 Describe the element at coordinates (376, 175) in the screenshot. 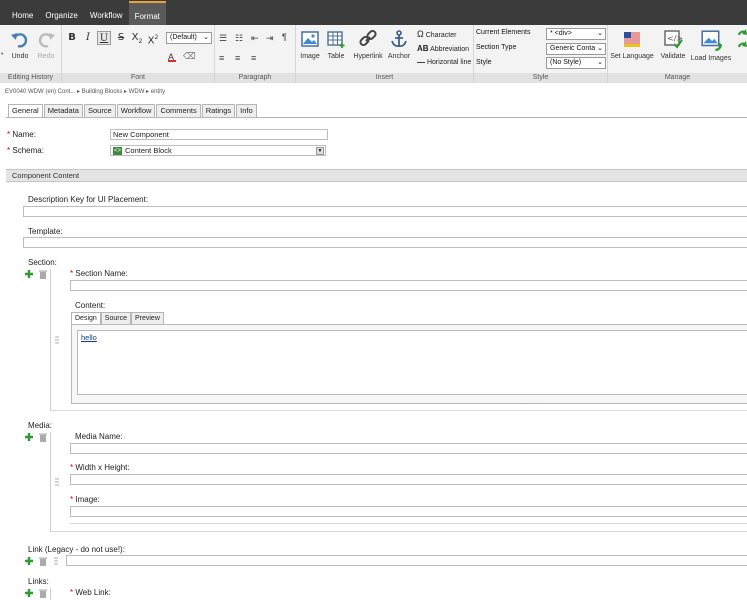

I see `component-content-header: Component Content` at that location.